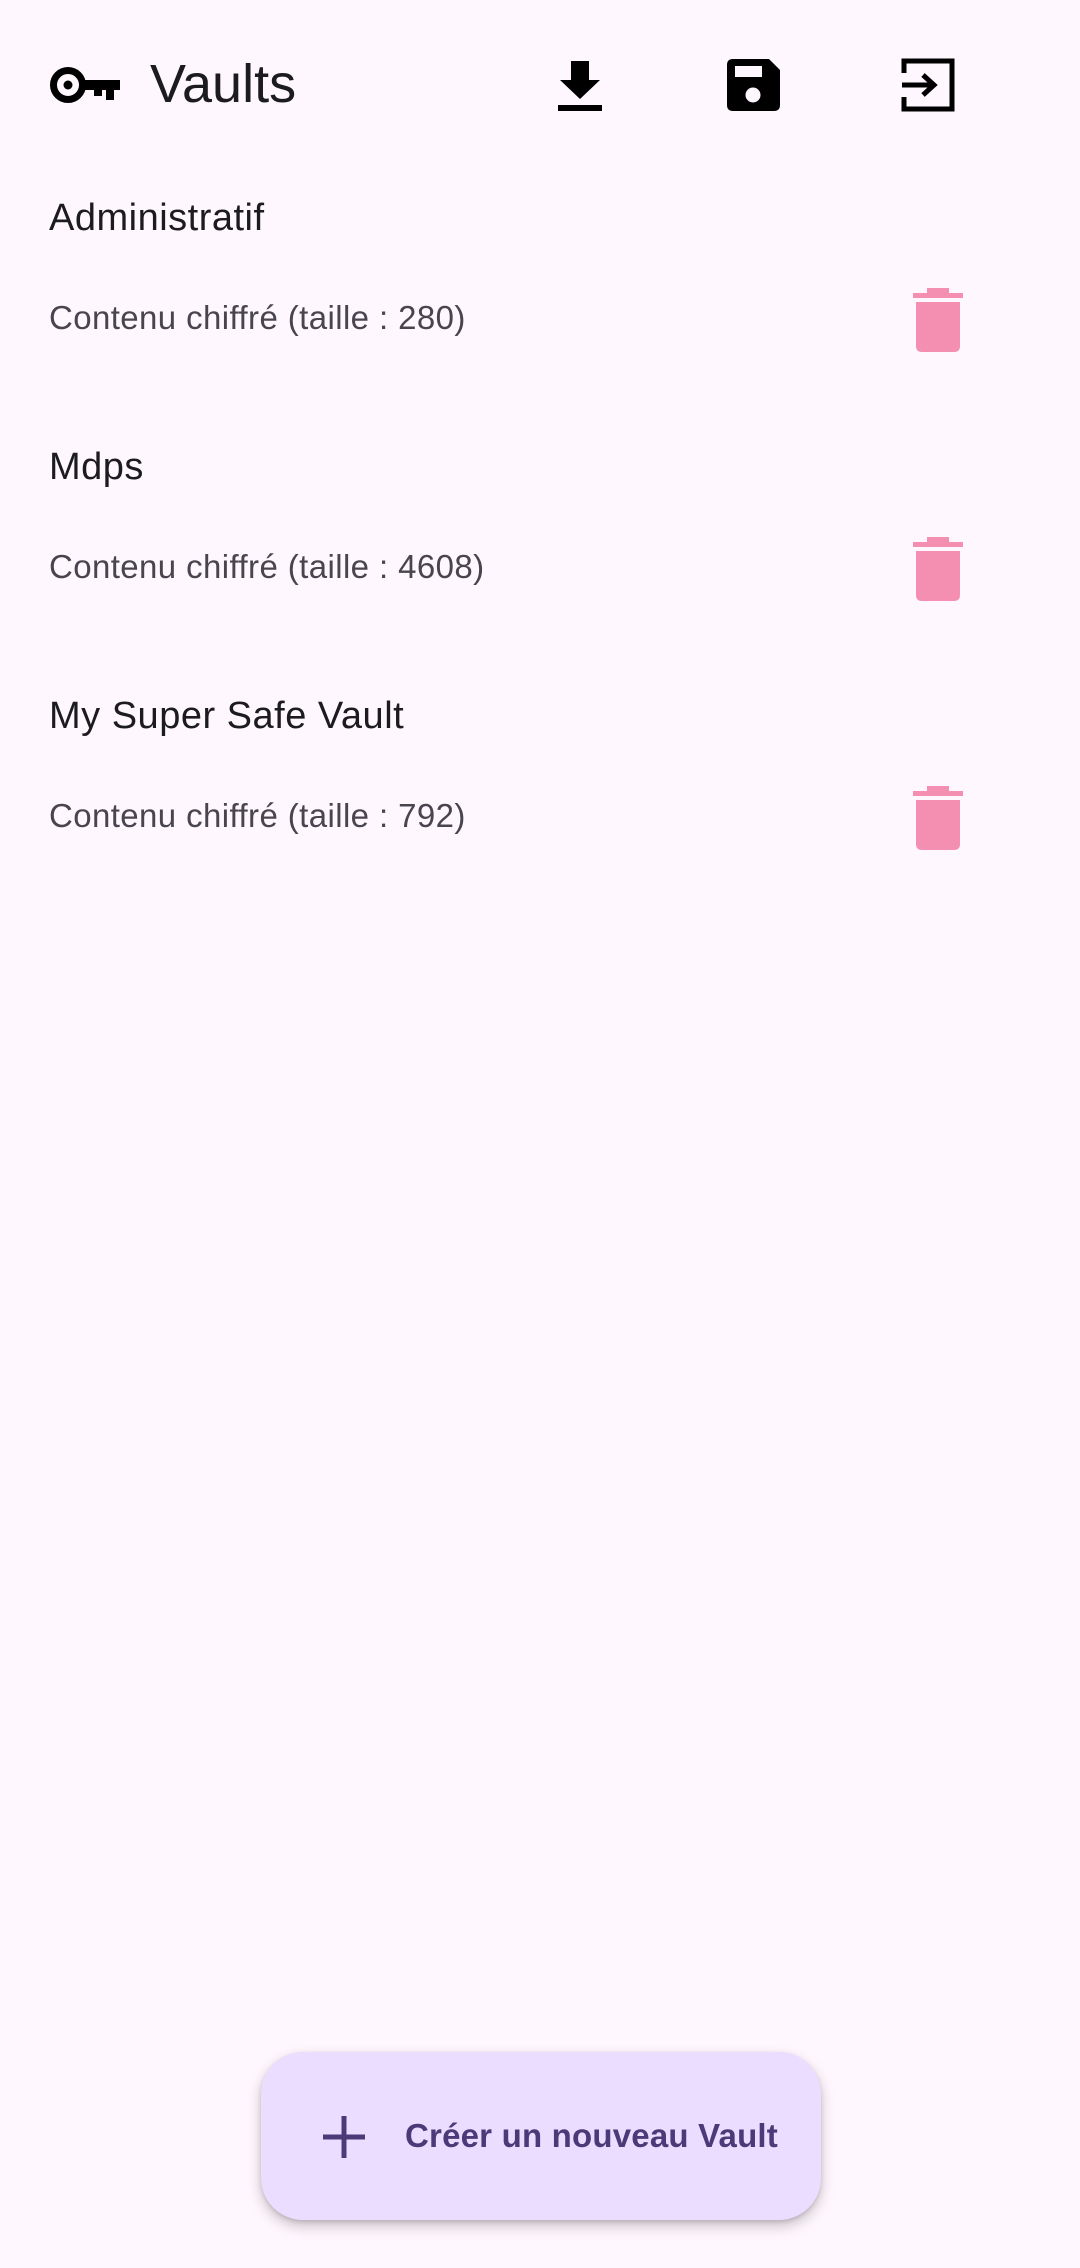 The width and height of the screenshot is (1080, 2268). What do you see at coordinates (84, 85) in the screenshot?
I see `key-icon` at bounding box center [84, 85].